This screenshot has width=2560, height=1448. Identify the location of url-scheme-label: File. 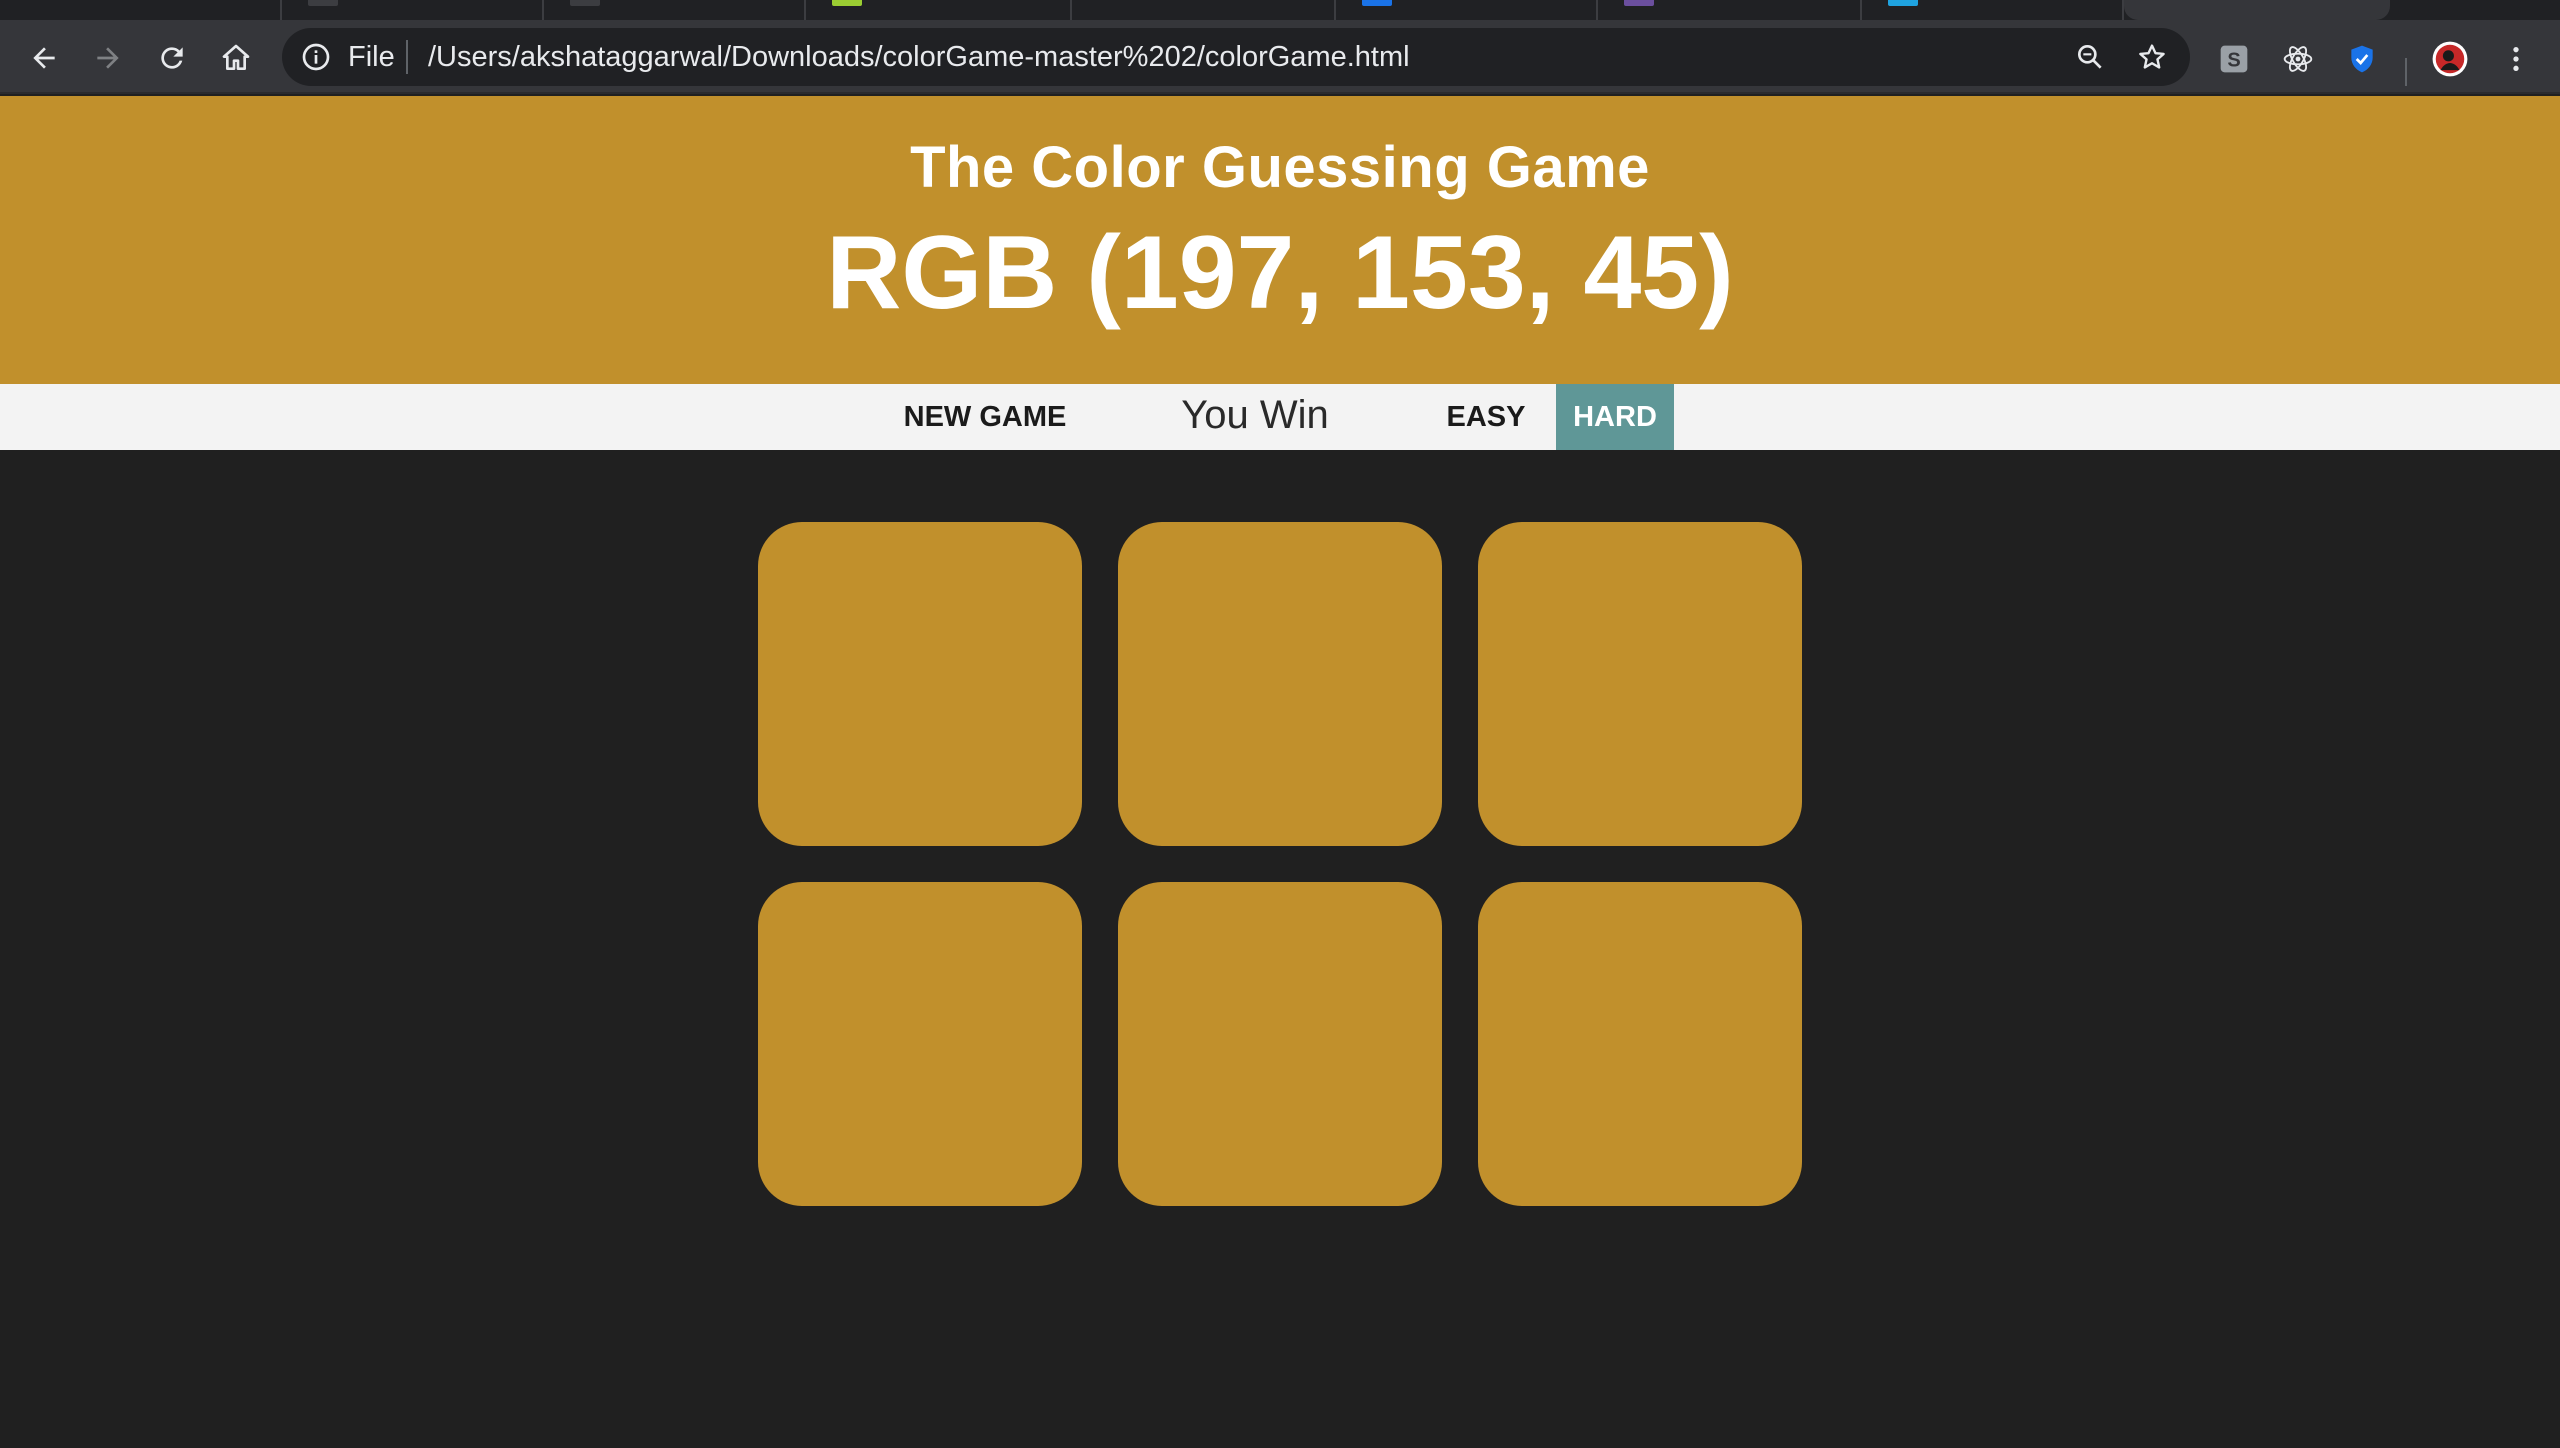
(371, 57).